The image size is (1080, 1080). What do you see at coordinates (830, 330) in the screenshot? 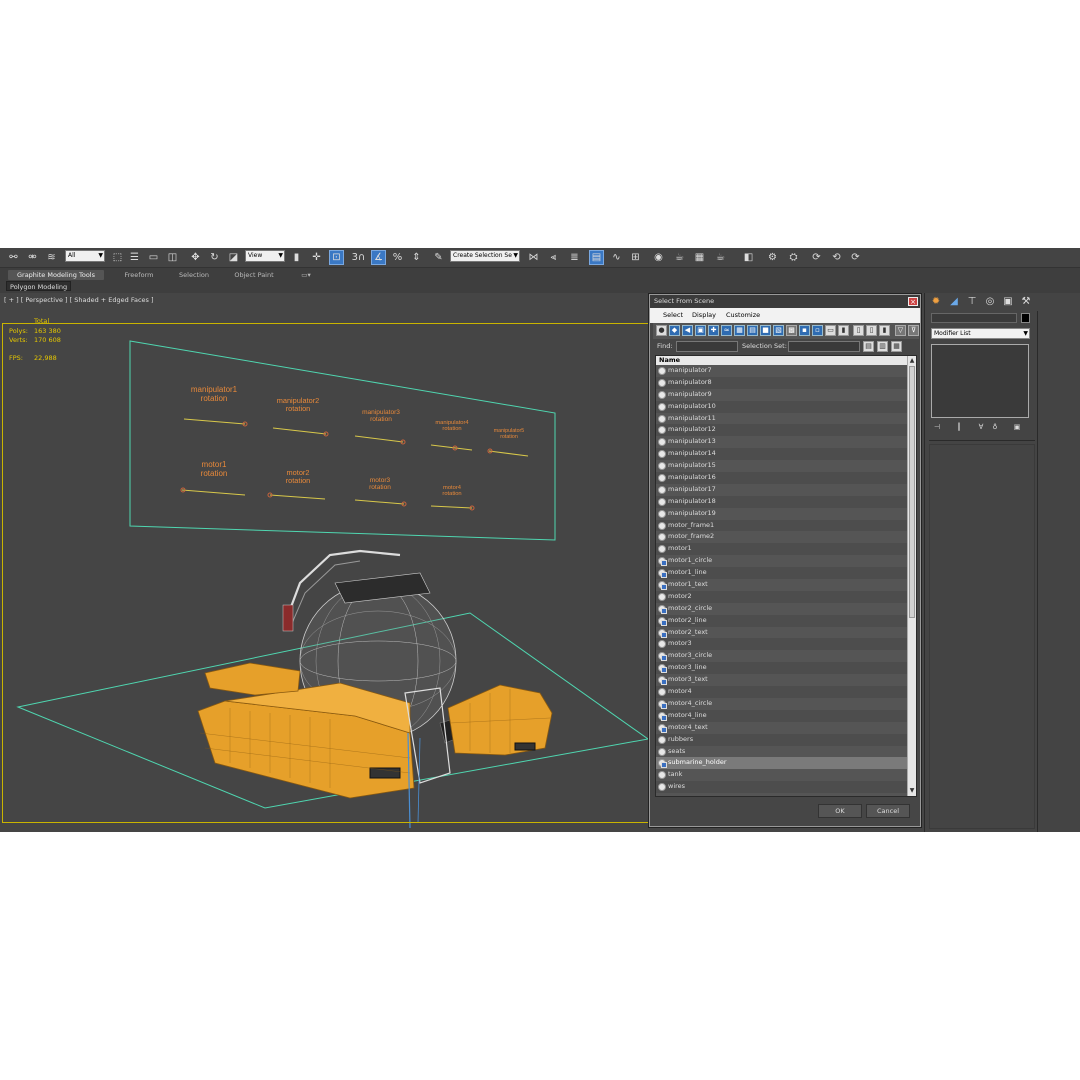
I see `display-none-icon: ▭` at bounding box center [830, 330].